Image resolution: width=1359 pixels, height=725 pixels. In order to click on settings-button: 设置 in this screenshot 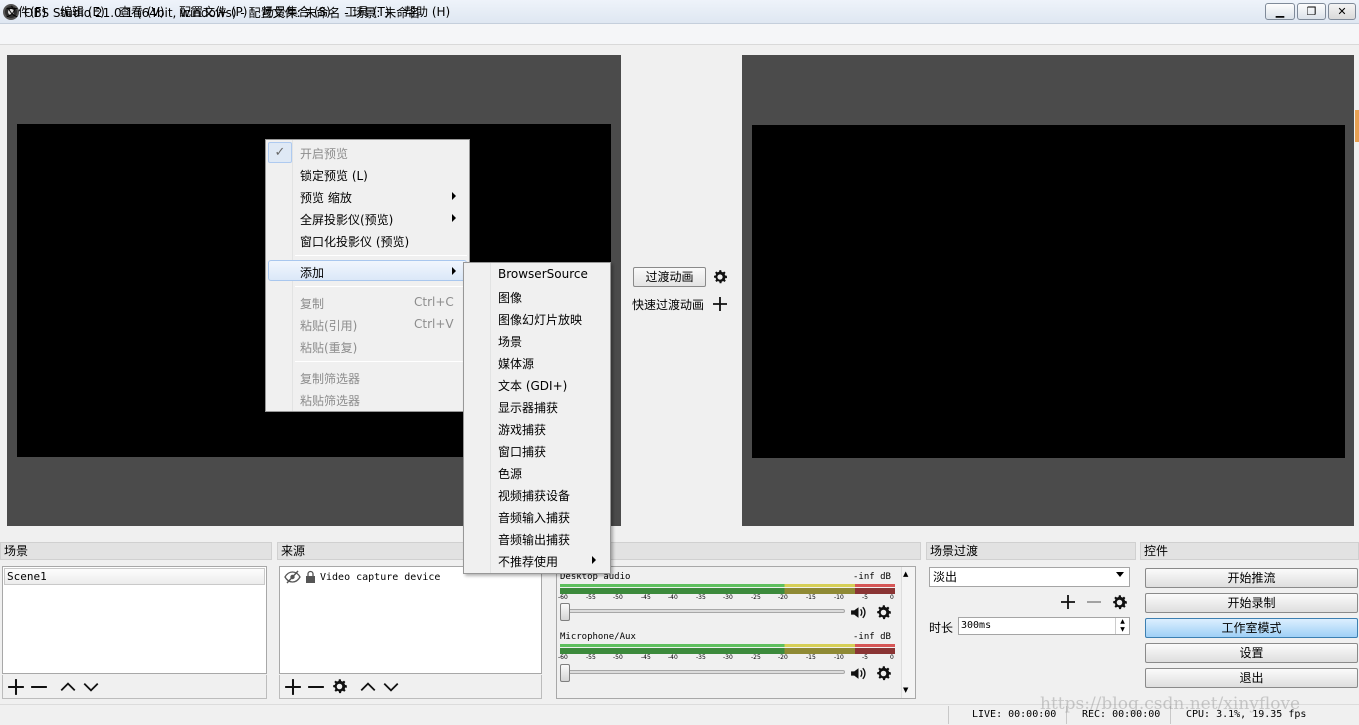, I will do `click(1251, 653)`.